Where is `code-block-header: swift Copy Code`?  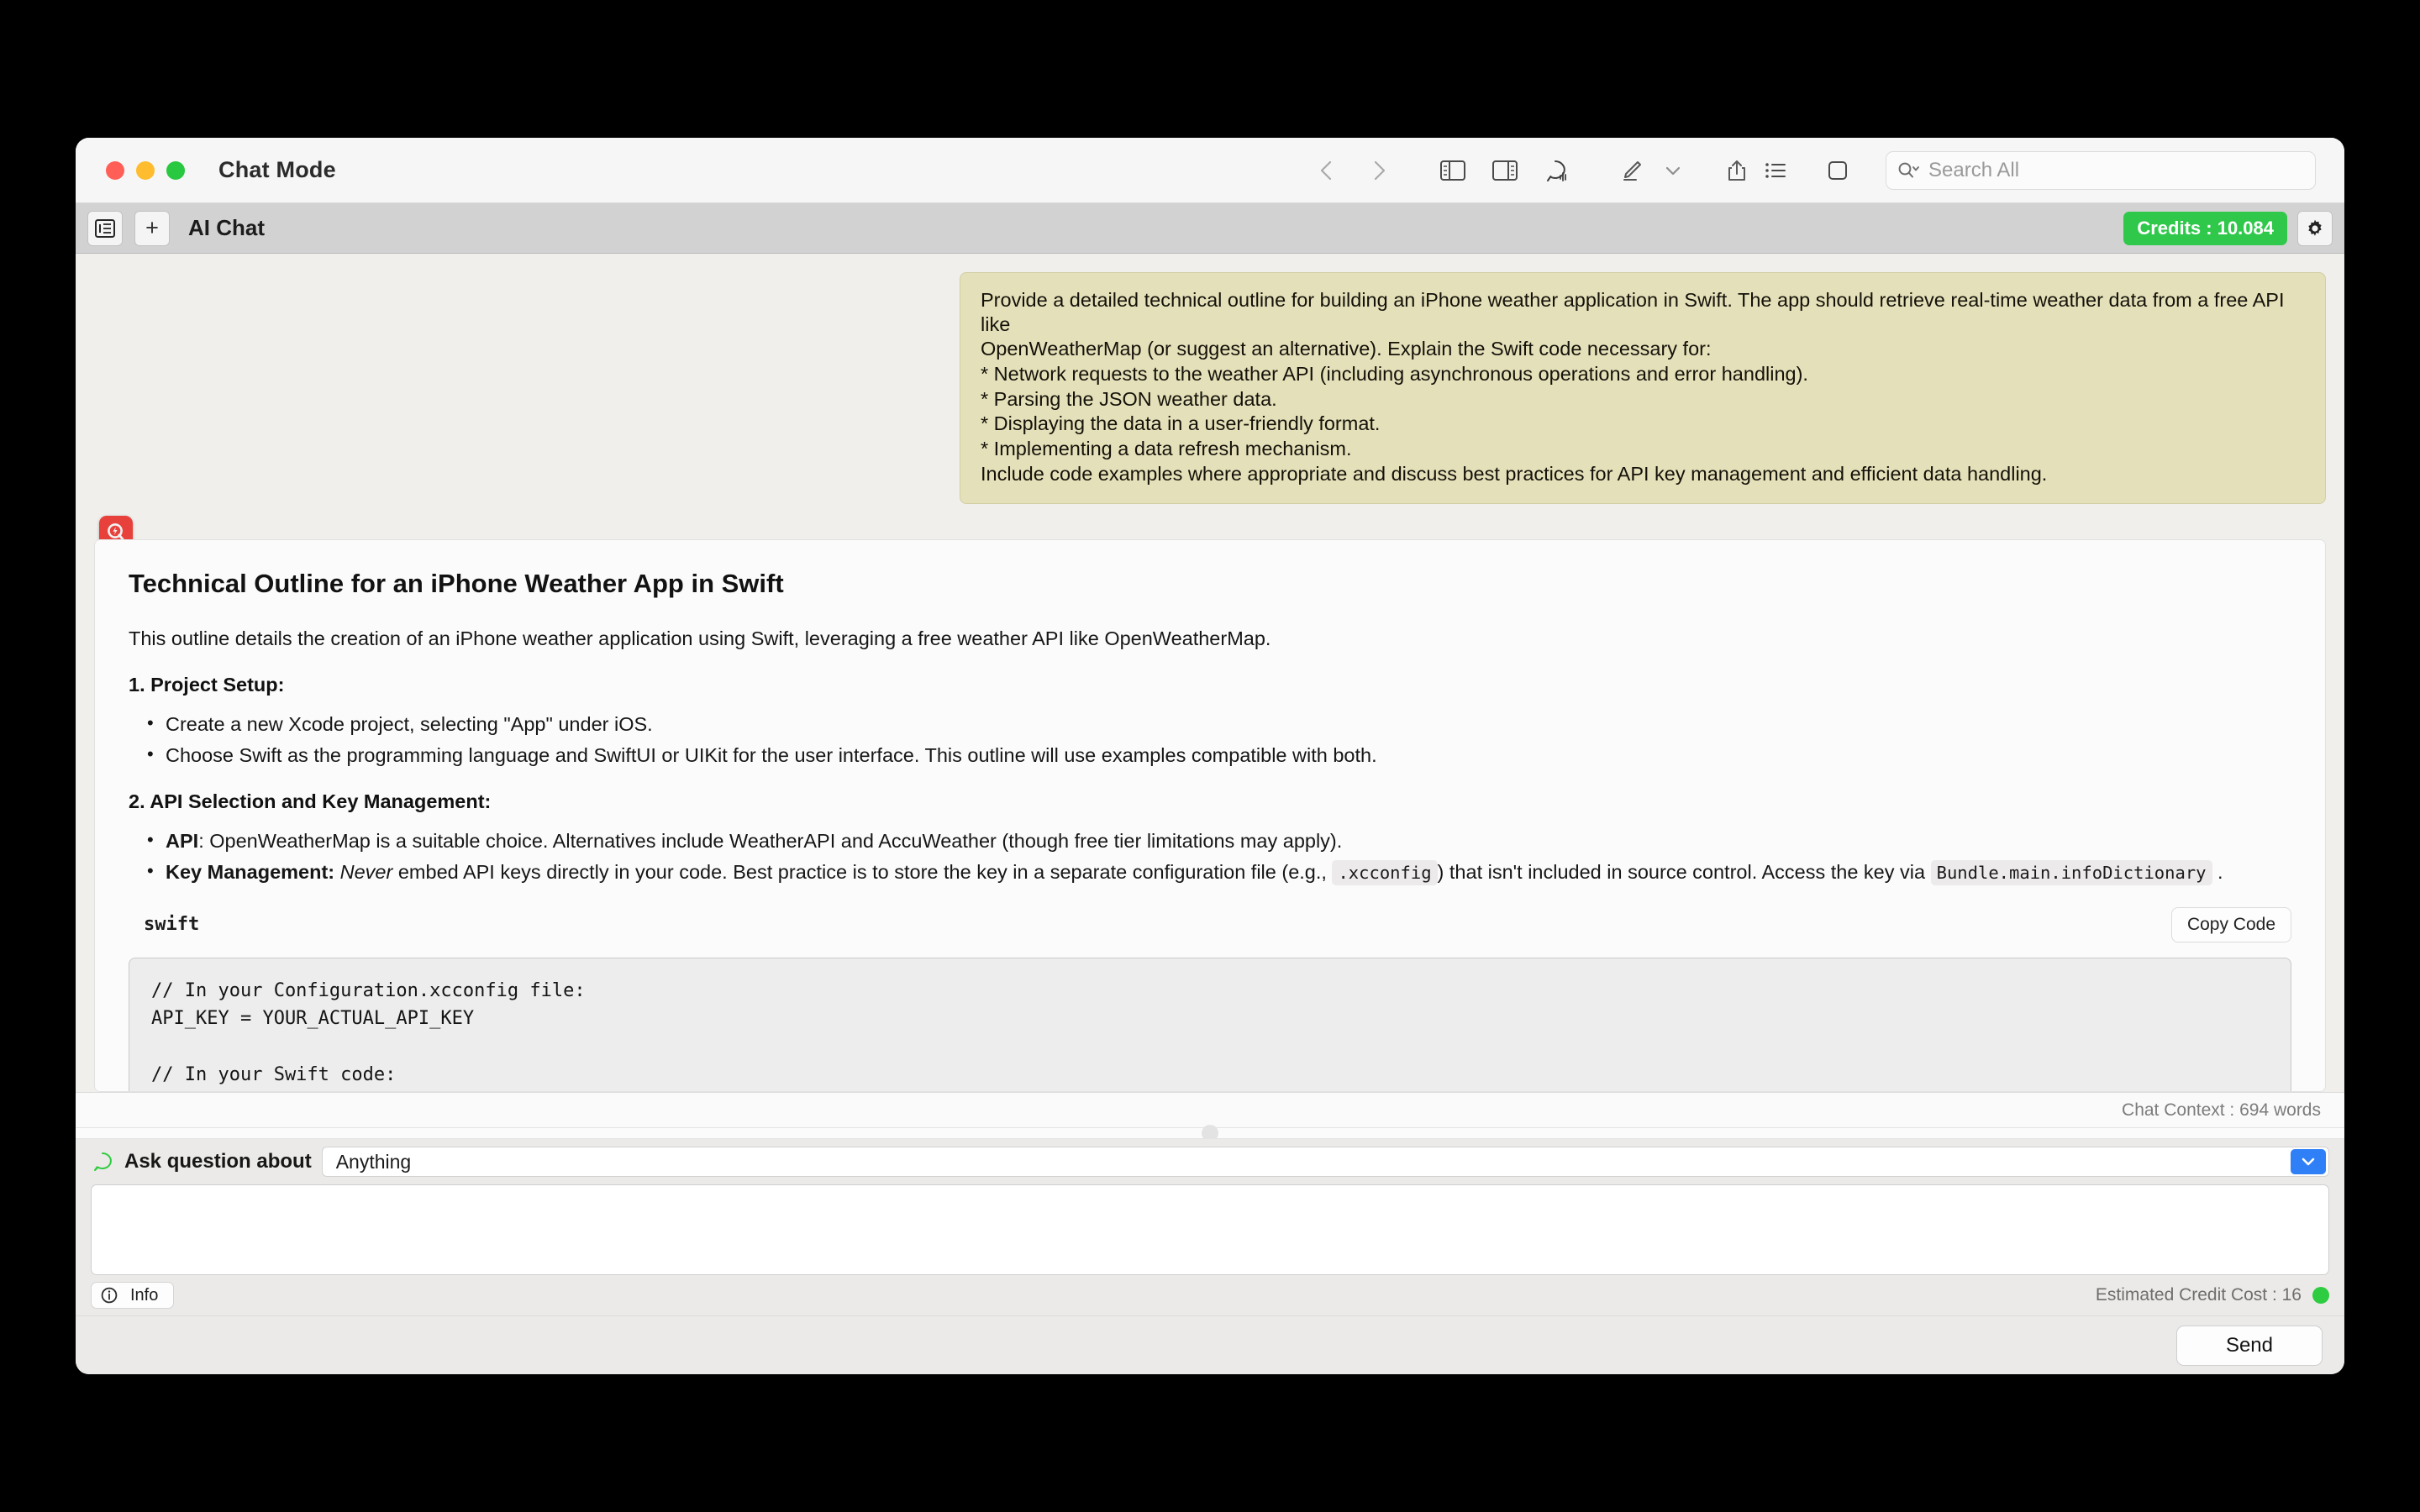 code-block-header: swift Copy Code is located at coordinates (1210, 924).